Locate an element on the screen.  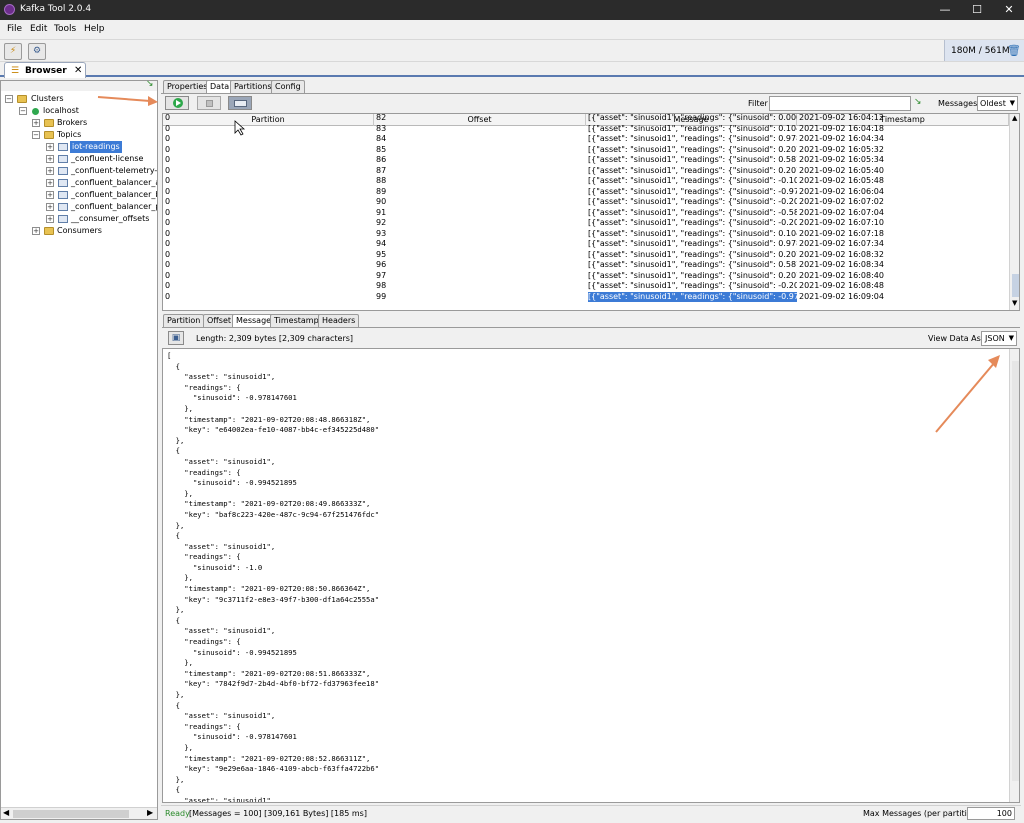
annotation-arrow-retrieve is located at coordinates (127, 101).